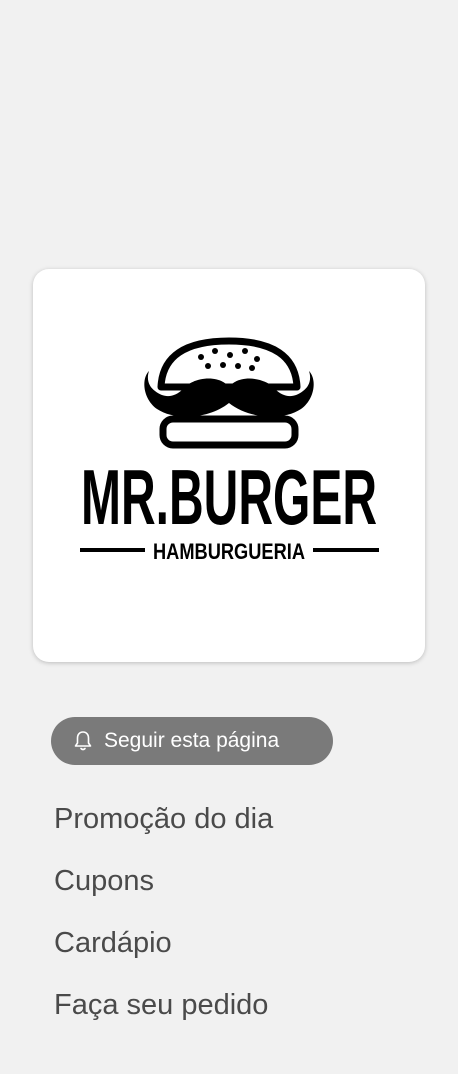 This screenshot has height=1074, width=458. What do you see at coordinates (229, 450) in the screenshot?
I see `mr-burger-logo: MR.BURGER HAMBURGUERIA` at bounding box center [229, 450].